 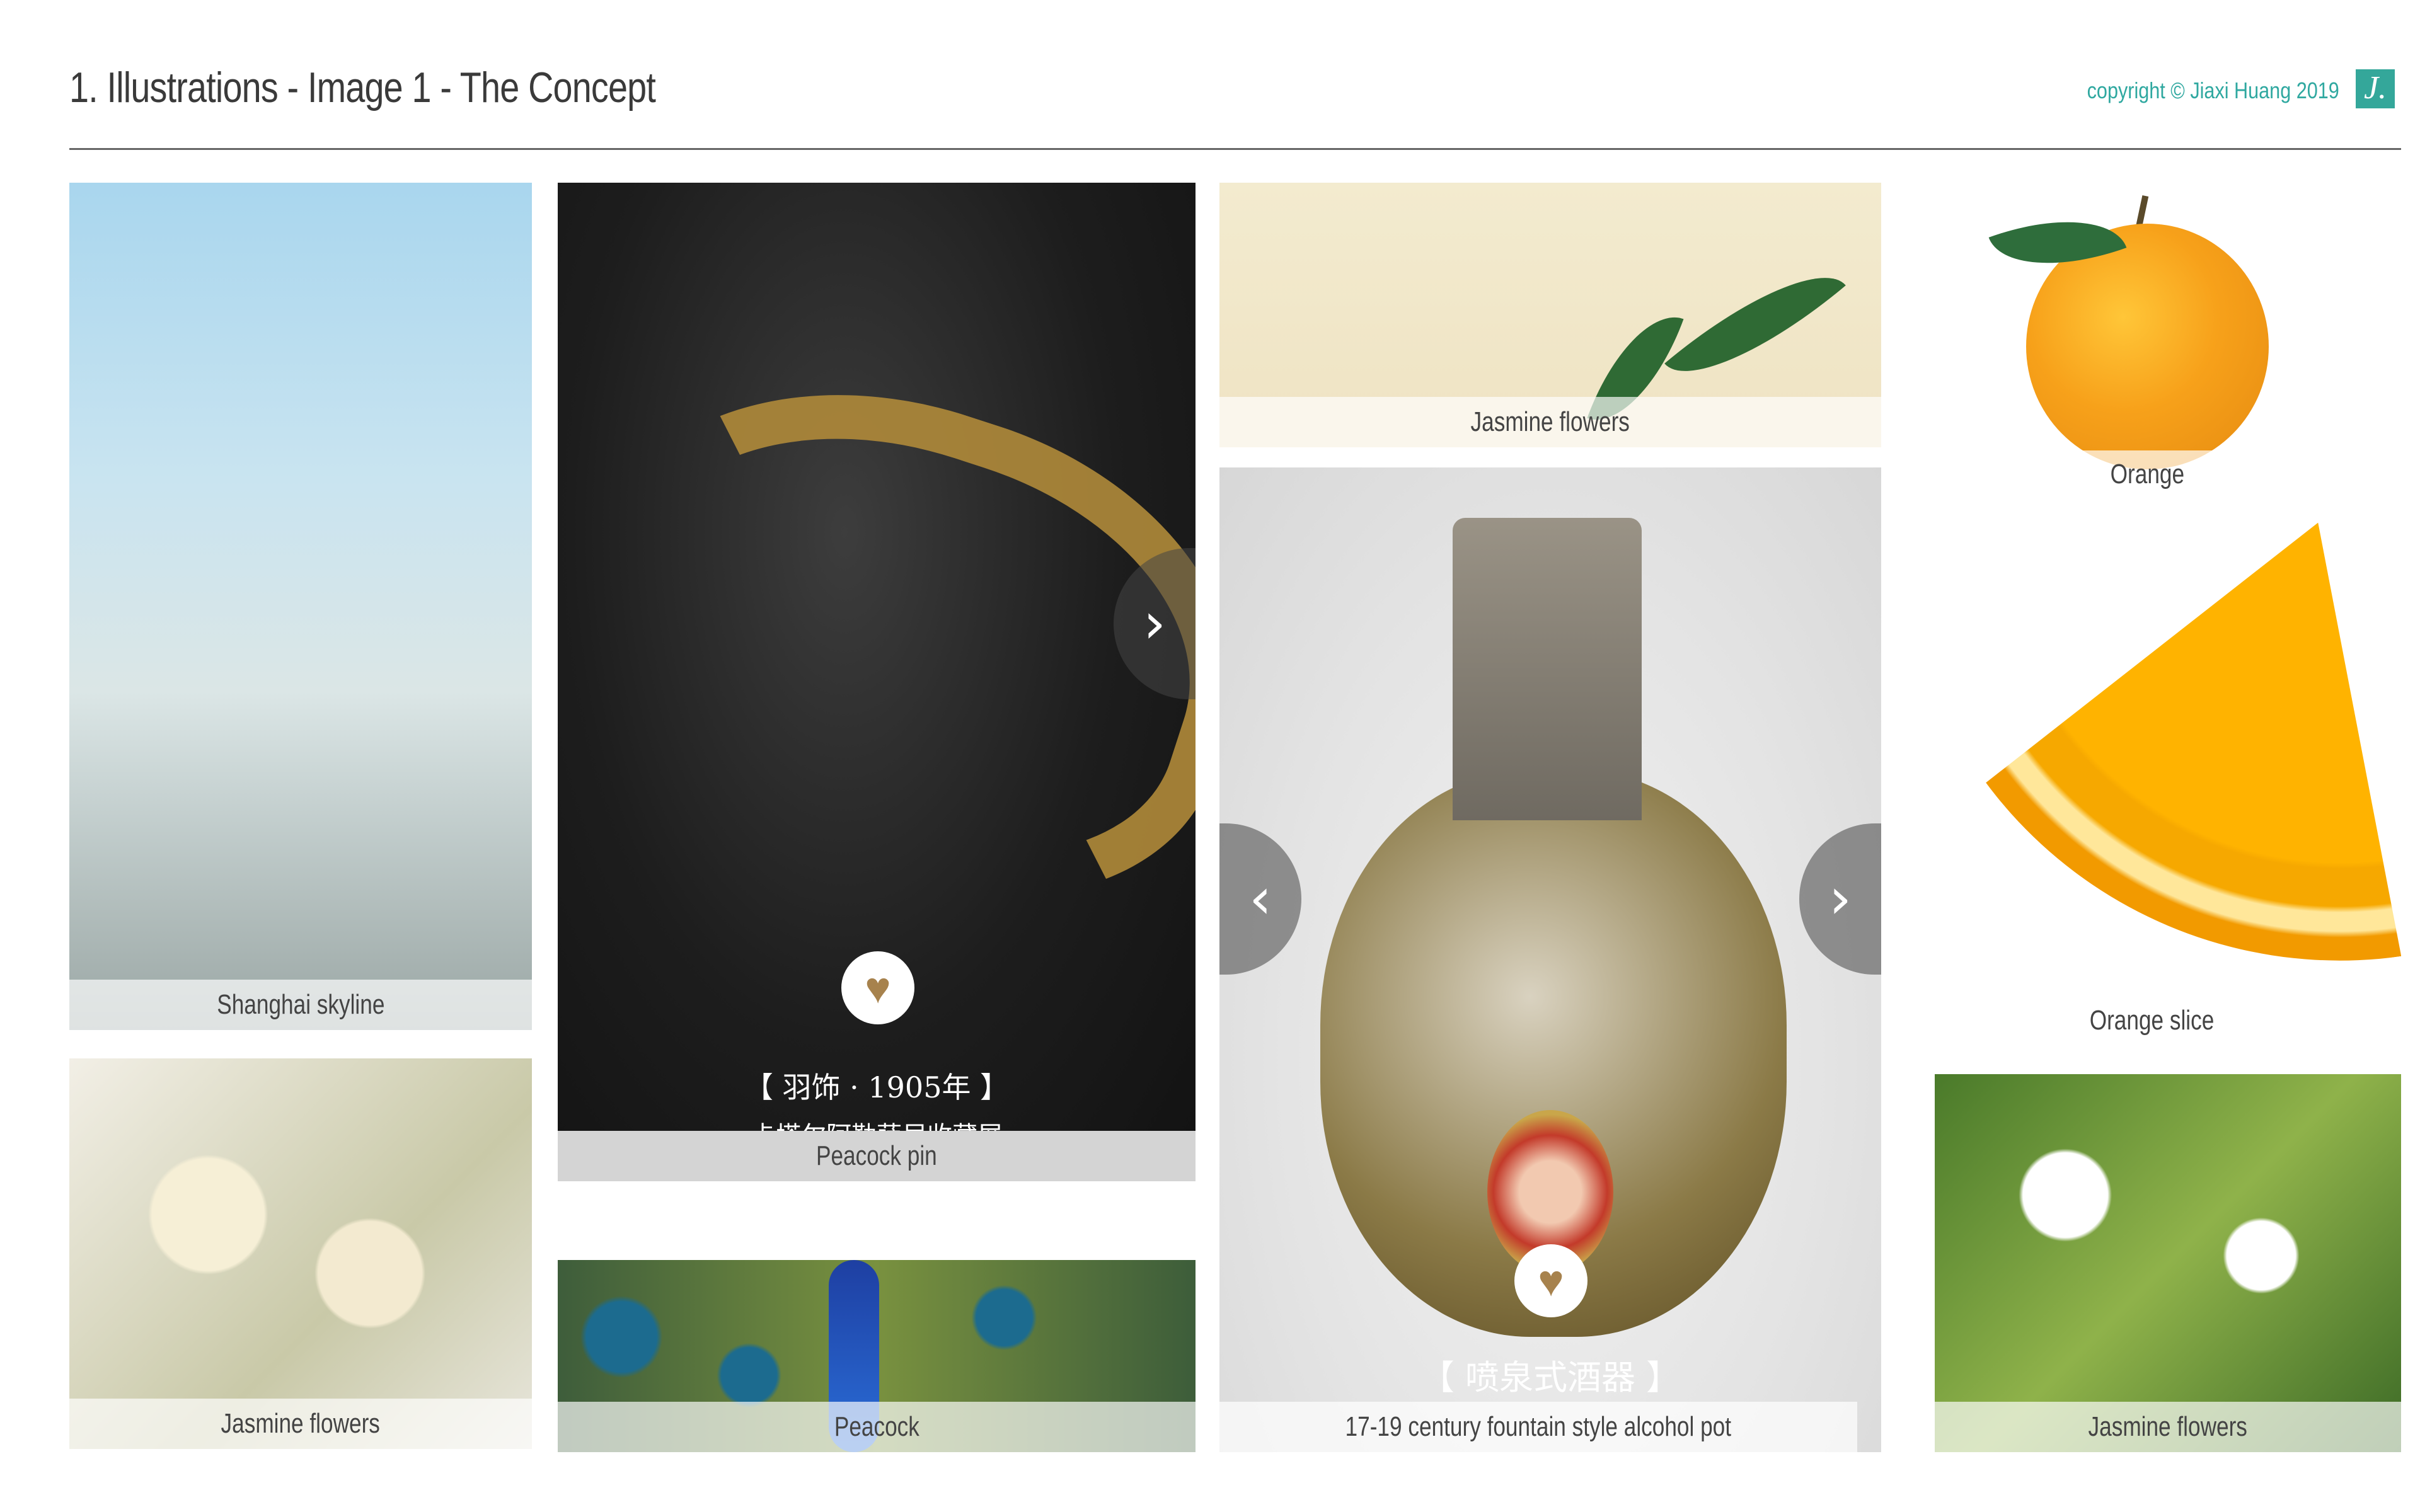 I want to click on pin-heading: 【 羽饰 · 1905年 】, so click(x=877, y=1087).